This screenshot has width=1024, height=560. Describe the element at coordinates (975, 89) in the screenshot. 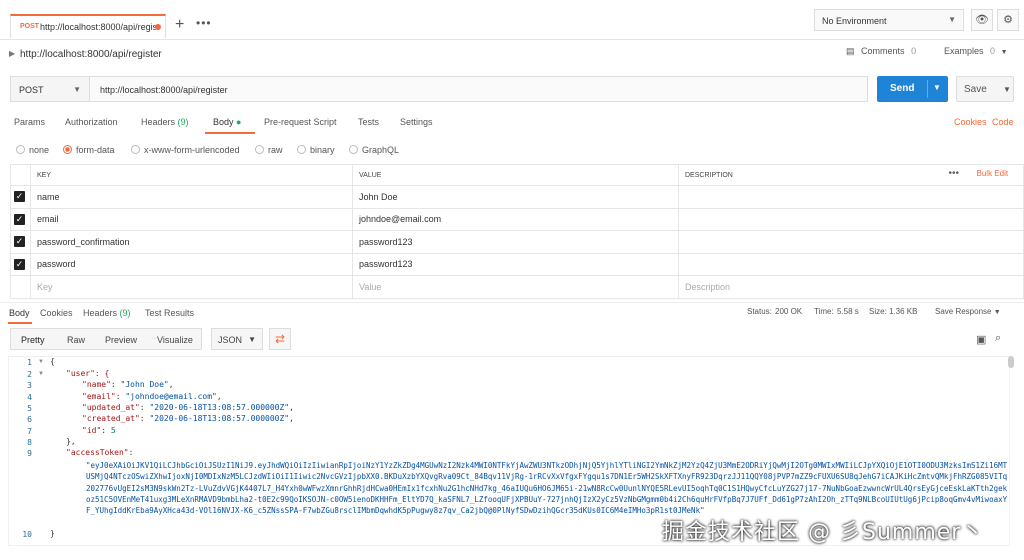

I see `save-label: Save` at that location.